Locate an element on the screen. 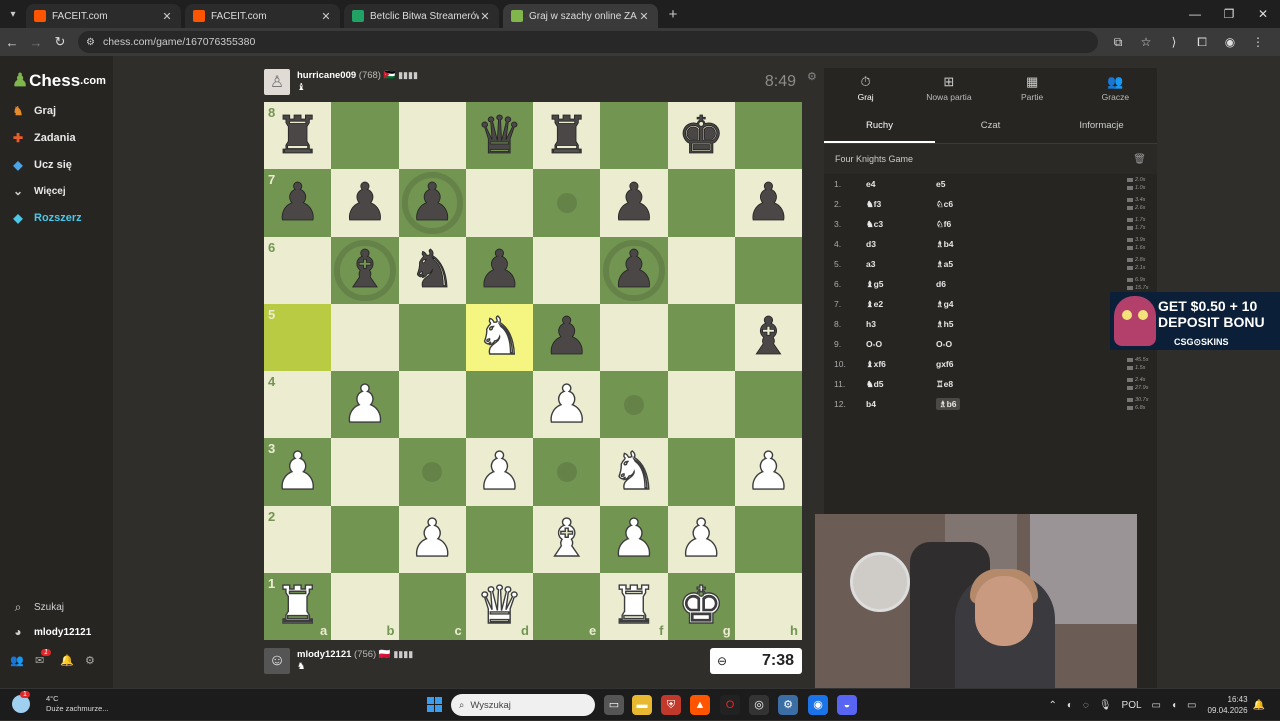  restore-icon: ❐ is located at coordinates (1229, 14).